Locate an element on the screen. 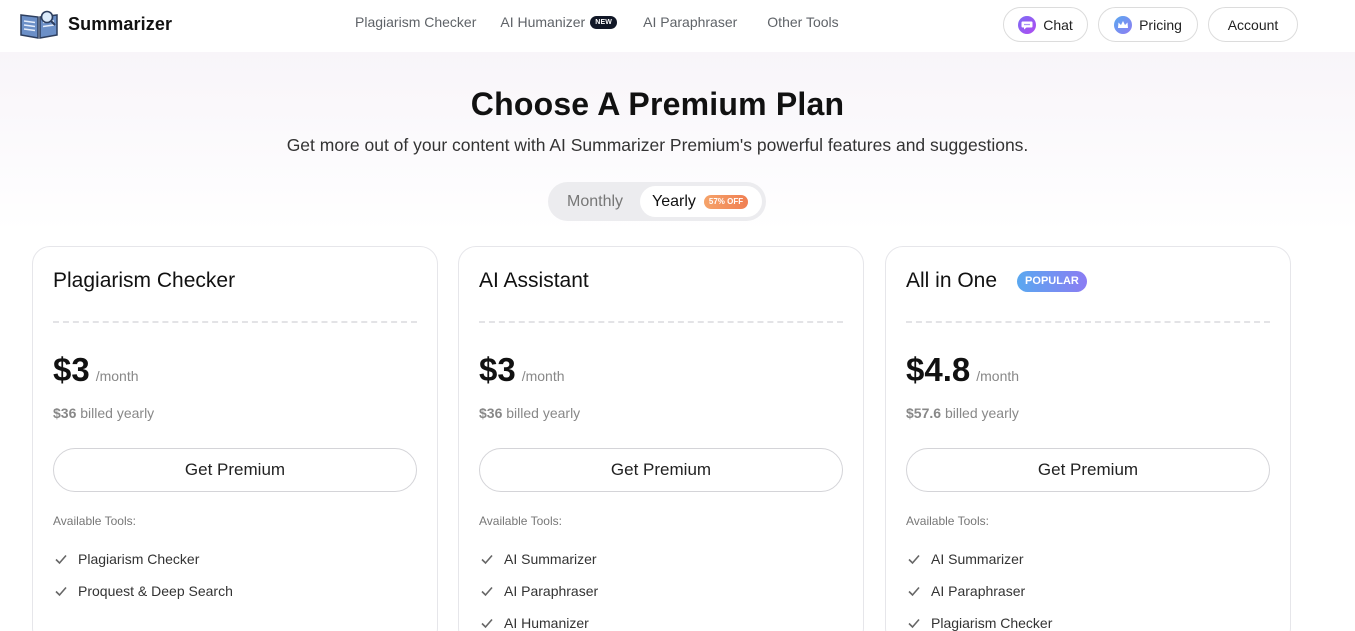 The image size is (1355, 631). discount-badge: 57% OFF is located at coordinates (726, 201).